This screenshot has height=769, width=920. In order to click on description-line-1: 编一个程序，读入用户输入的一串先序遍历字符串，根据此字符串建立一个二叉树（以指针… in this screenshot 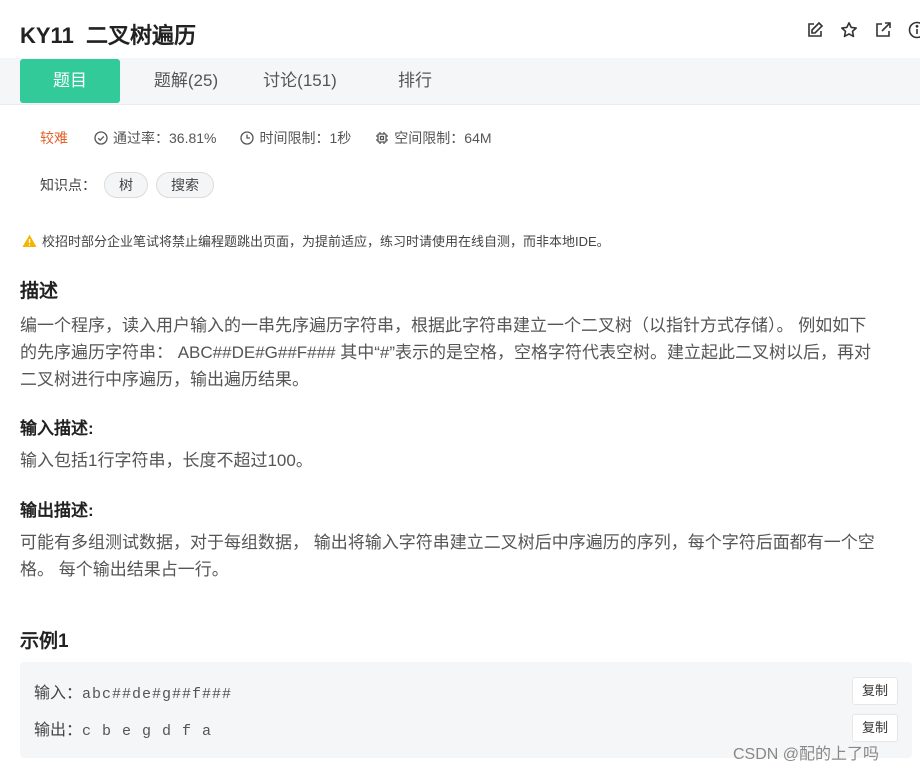, I will do `click(443, 325)`.